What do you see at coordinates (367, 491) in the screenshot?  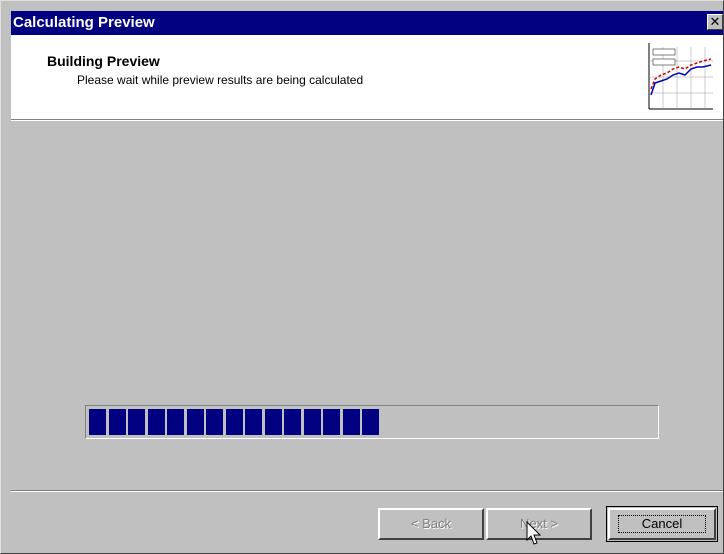 I see `footer-divider-highlight` at bounding box center [367, 491].